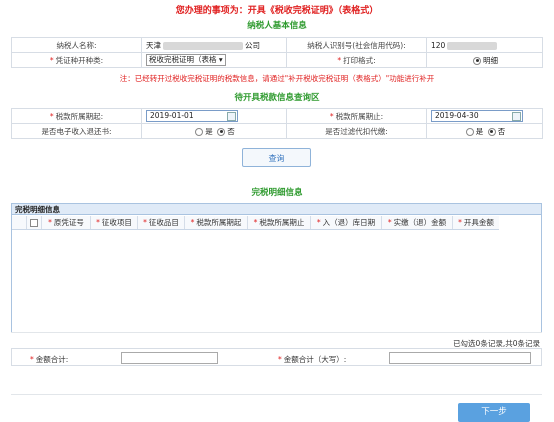 Image resolution: width=554 pixels, height=422 pixels. What do you see at coordinates (476, 222) in the screenshot?
I see `column-header: * 开具金额` at bounding box center [476, 222].